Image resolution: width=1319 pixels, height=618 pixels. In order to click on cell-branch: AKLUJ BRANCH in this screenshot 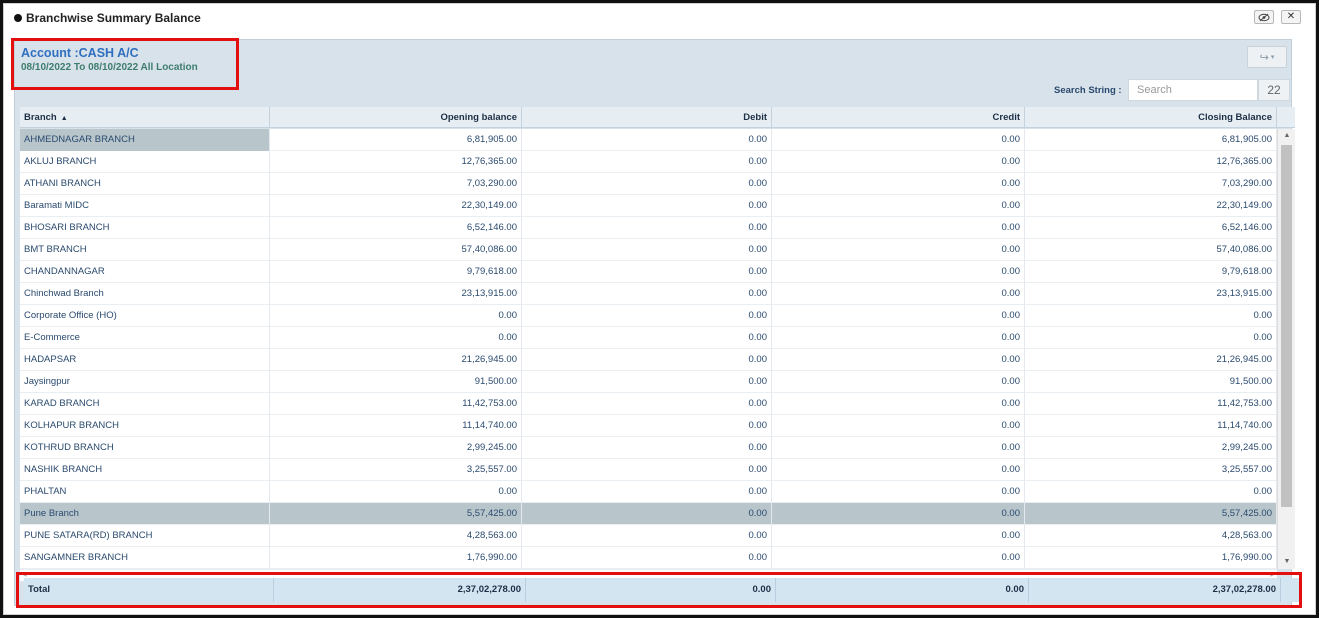, I will do `click(145, 162)`.